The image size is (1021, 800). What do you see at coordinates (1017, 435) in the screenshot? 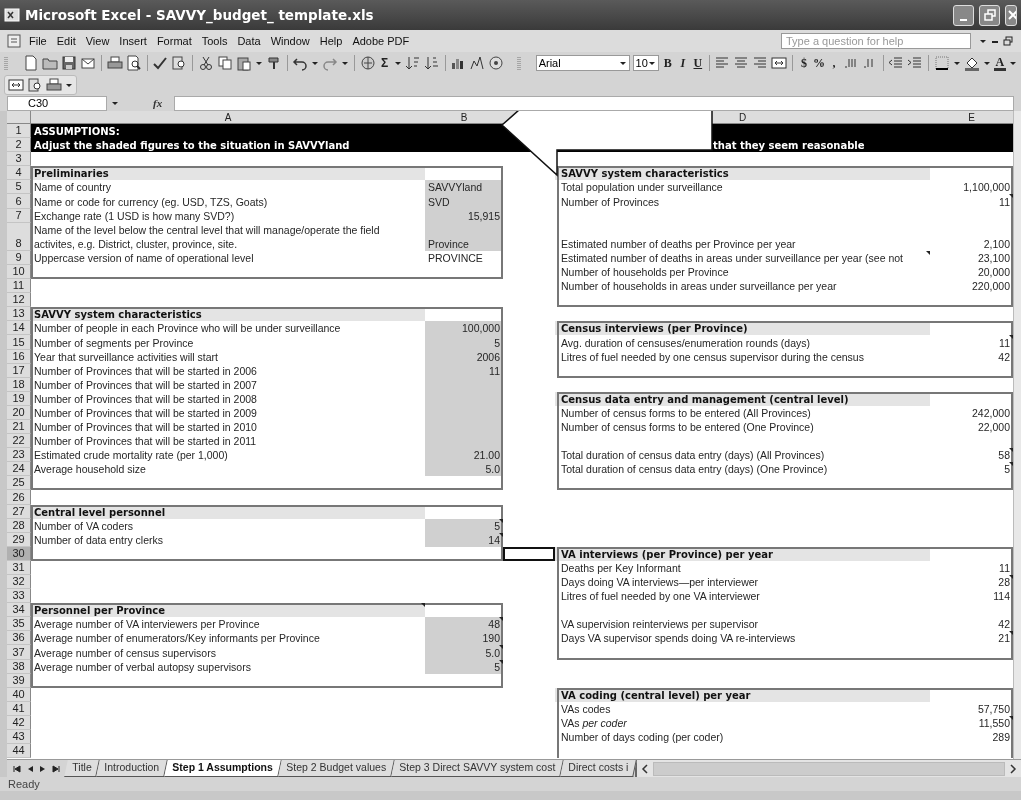
I see `vertical-scrollbar` at bounding box center [1017, 435].